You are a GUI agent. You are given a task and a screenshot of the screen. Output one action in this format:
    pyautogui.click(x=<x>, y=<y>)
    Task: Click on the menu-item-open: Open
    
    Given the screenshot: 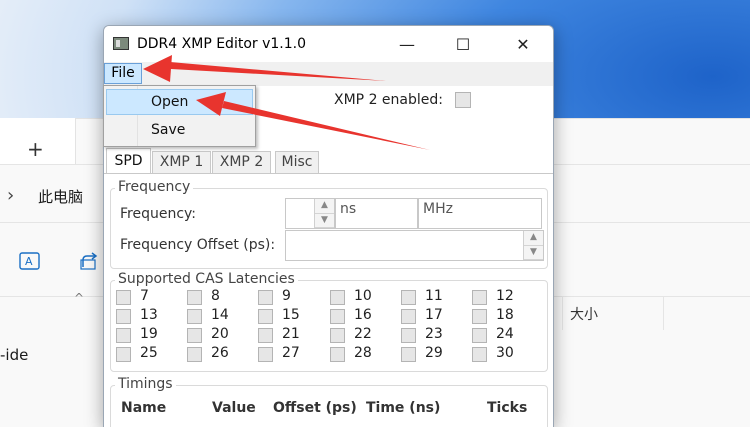 What is the action you would take?
    pyautogui.click(x=179, y=102)
    